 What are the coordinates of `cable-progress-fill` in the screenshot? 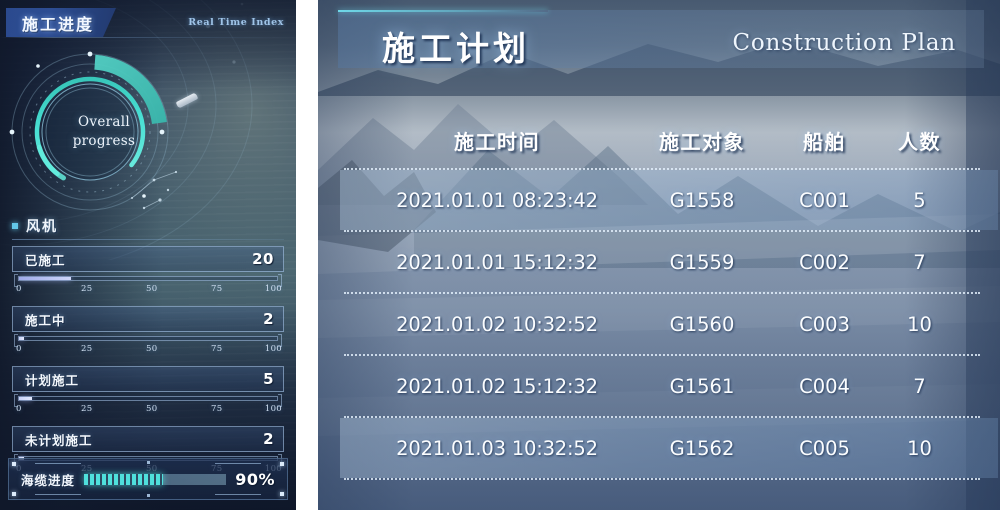 It's located at (124, 479).